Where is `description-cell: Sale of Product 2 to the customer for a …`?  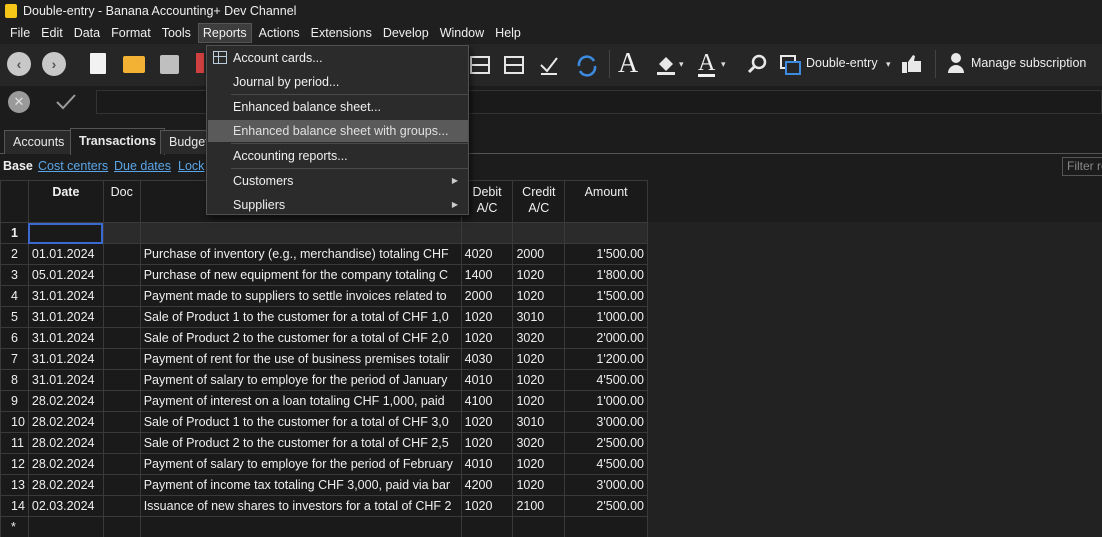 description-cell: Sale of Product 2 to the customer for a … is located at coordinates (300, 338).